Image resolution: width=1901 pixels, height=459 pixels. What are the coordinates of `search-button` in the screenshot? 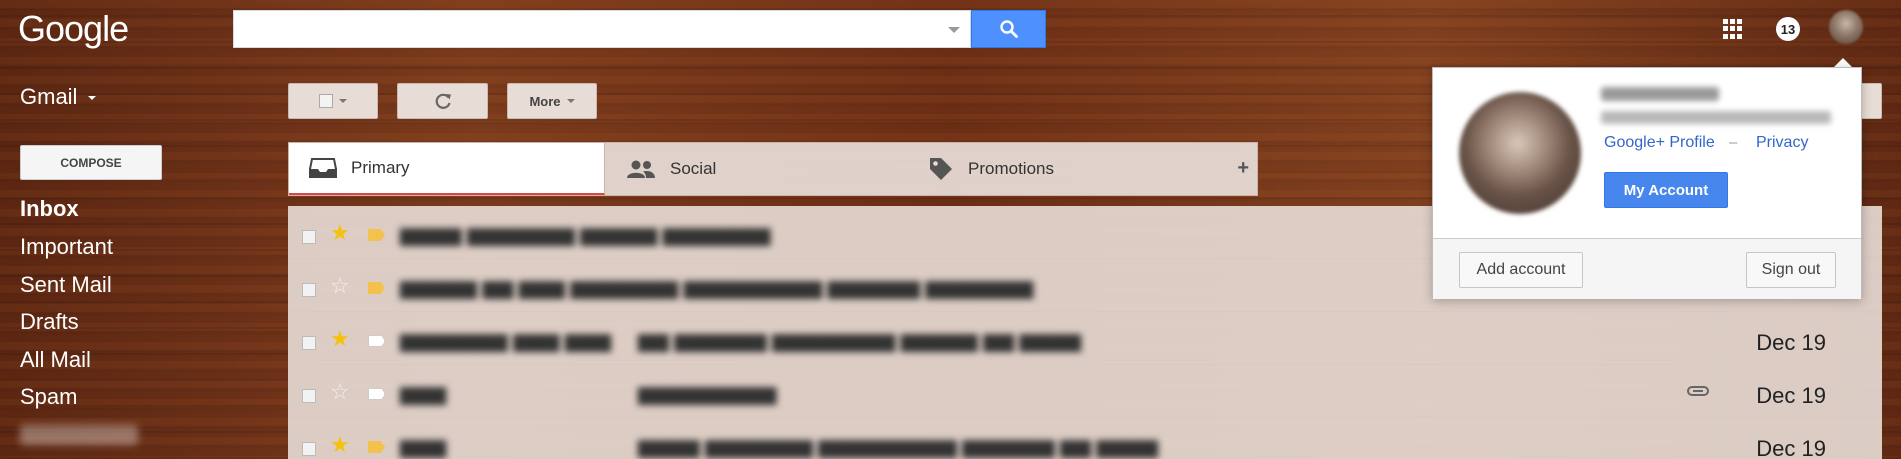 It's located at (1008, 29).